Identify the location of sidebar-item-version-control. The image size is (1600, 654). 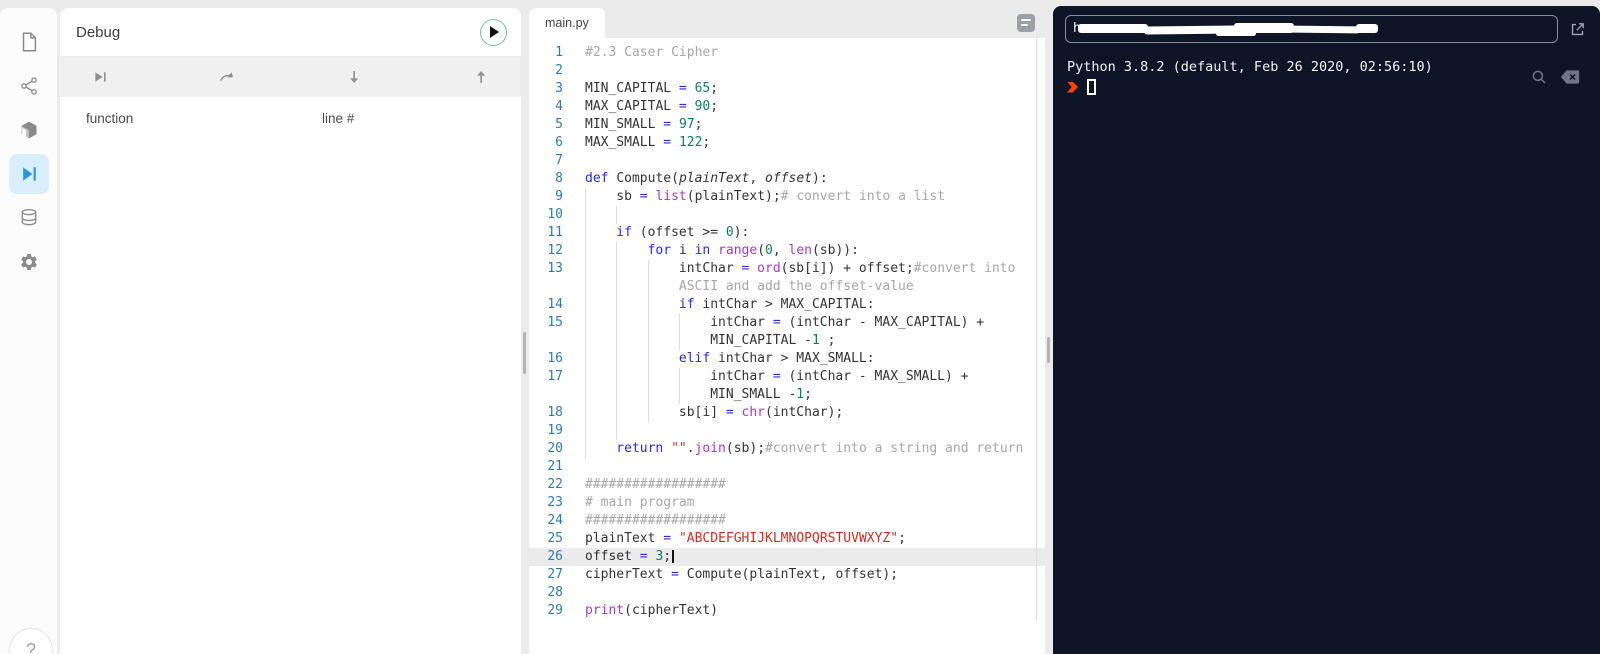
(29, 86).